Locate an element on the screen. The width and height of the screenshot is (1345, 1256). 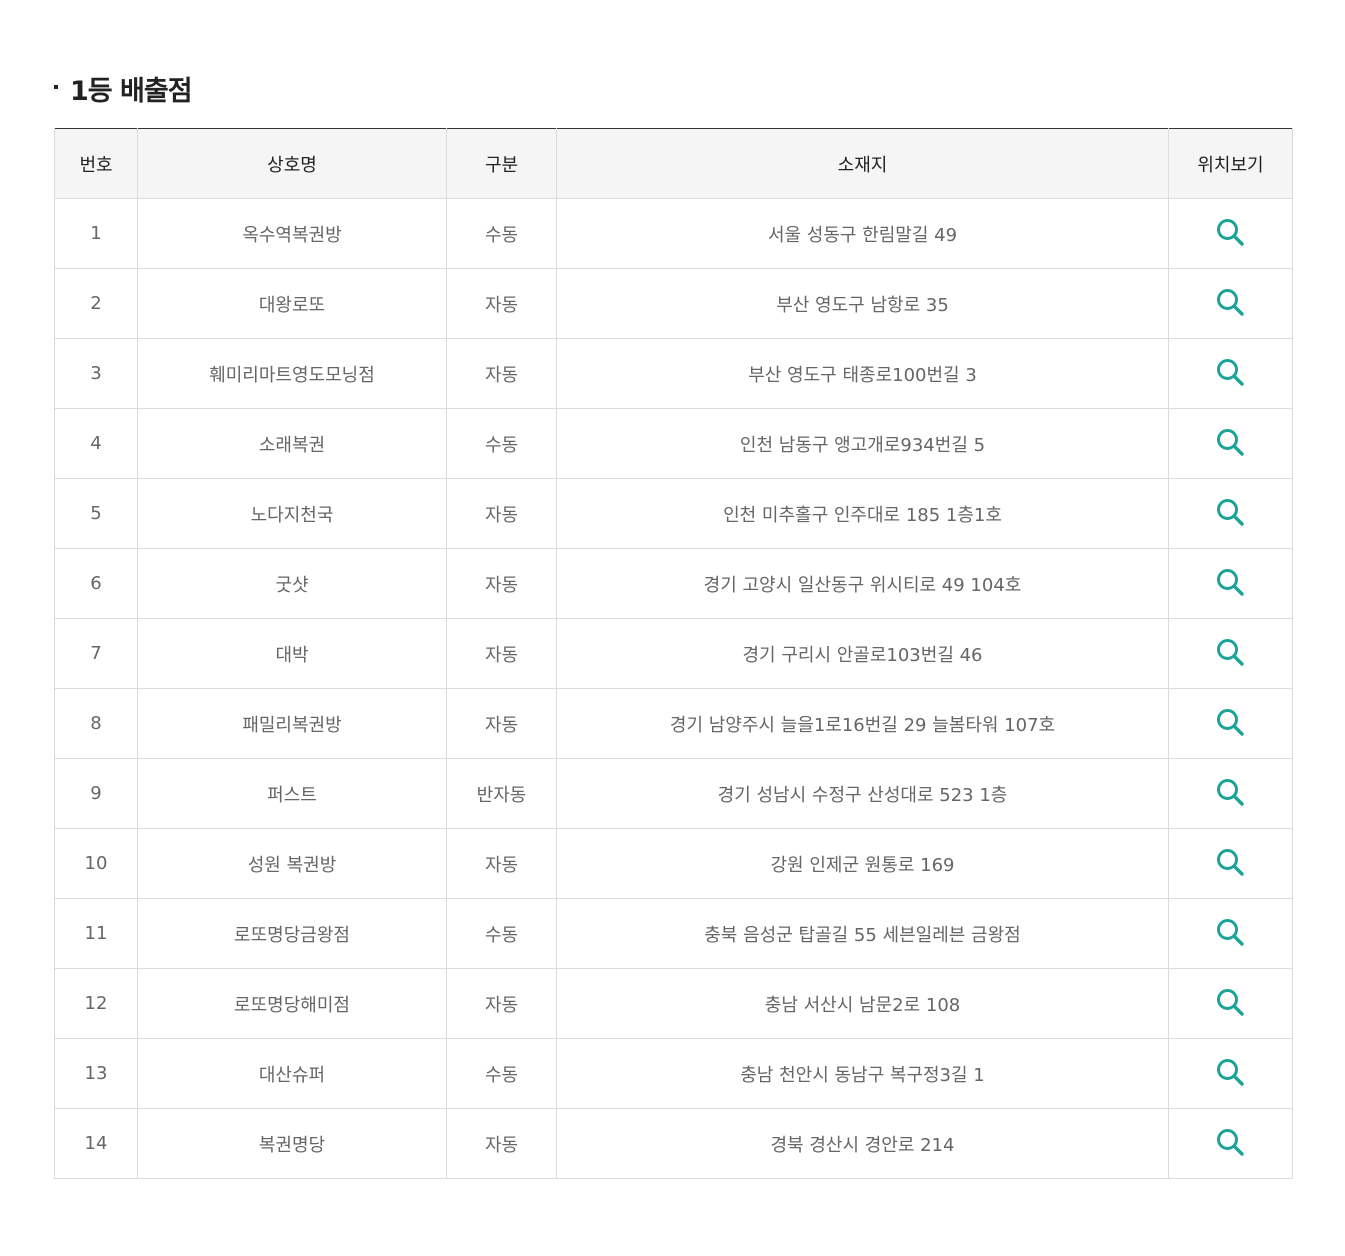
cell-number: 8 is located at coordinates (96, 723).